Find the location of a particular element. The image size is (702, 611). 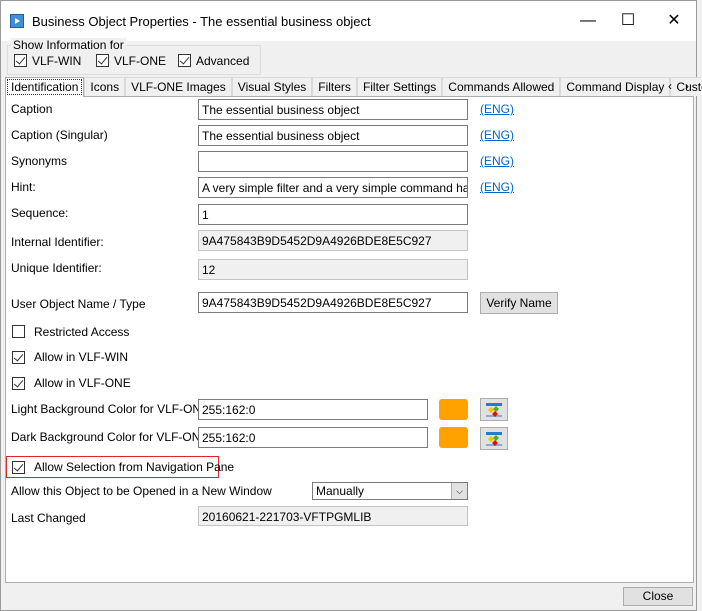

verify-name-button: Verify Name is located at coordinates (519, 303).